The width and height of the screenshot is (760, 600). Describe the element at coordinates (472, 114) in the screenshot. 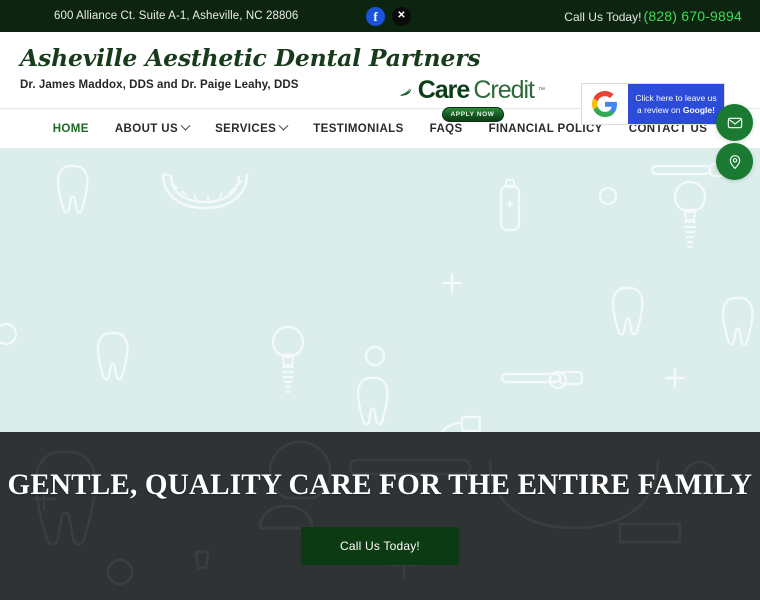

I see `apply-now-button: APPLY NOW` at that location.